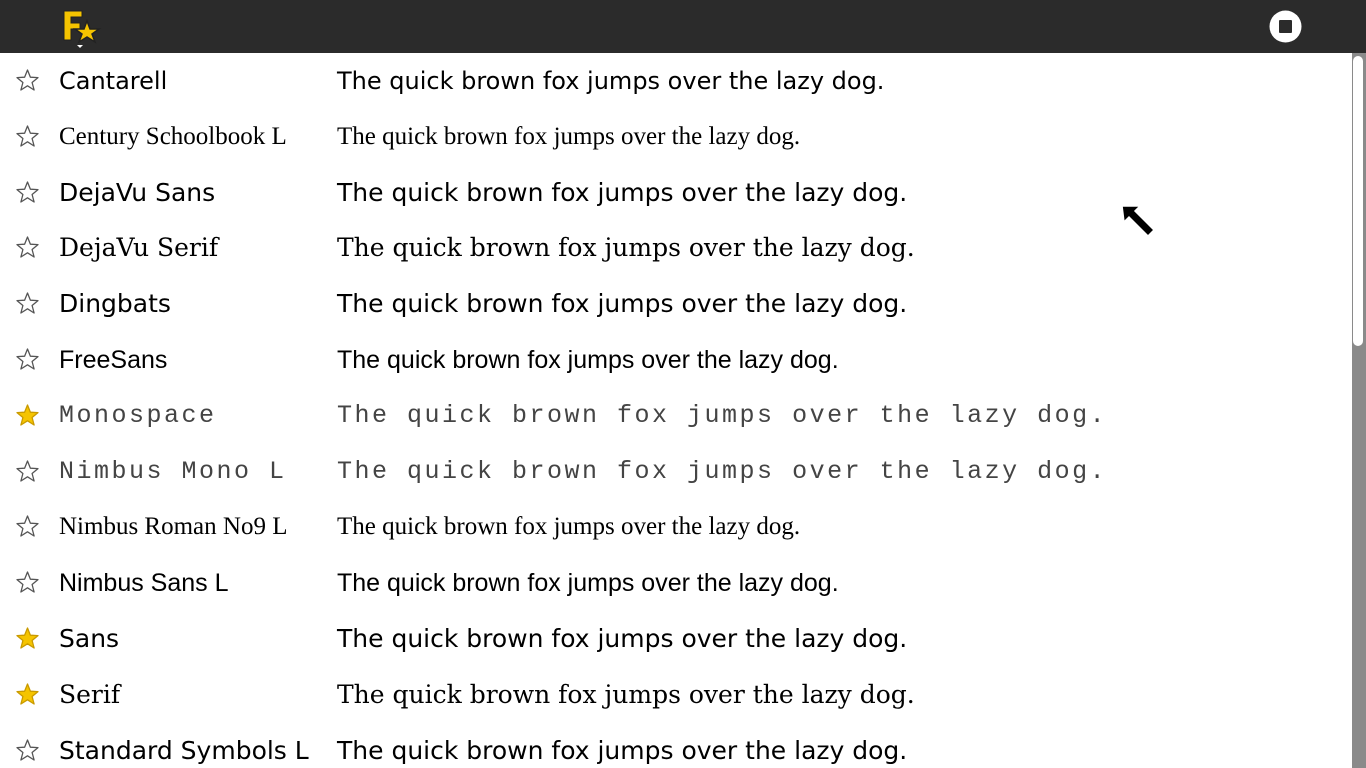 The width and height of the screenshot is (1366, 768). What do you see at coordinates (184, 750) in the screenshot?
I see `font-name: Standard Symbols L` at bounding box center [184, 750].